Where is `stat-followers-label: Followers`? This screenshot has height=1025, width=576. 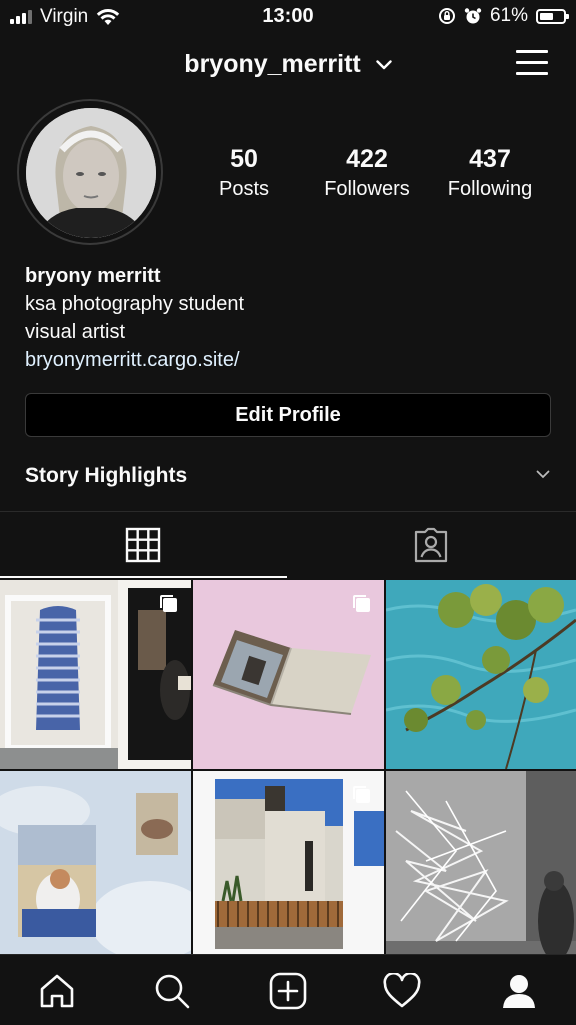
stat-followers-label: Followers is located at coordinates (367, 189).